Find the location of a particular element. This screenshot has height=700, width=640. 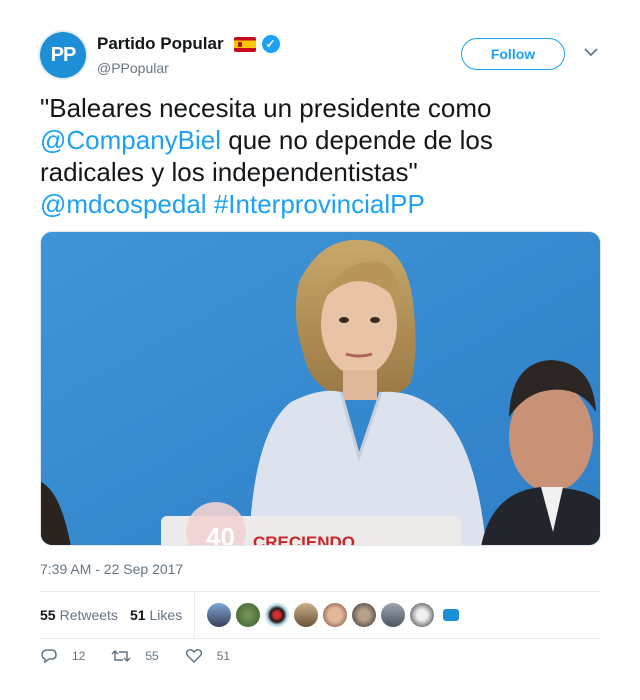

retweets-stat: 55 Retweets is located at coordinates (79, 615).